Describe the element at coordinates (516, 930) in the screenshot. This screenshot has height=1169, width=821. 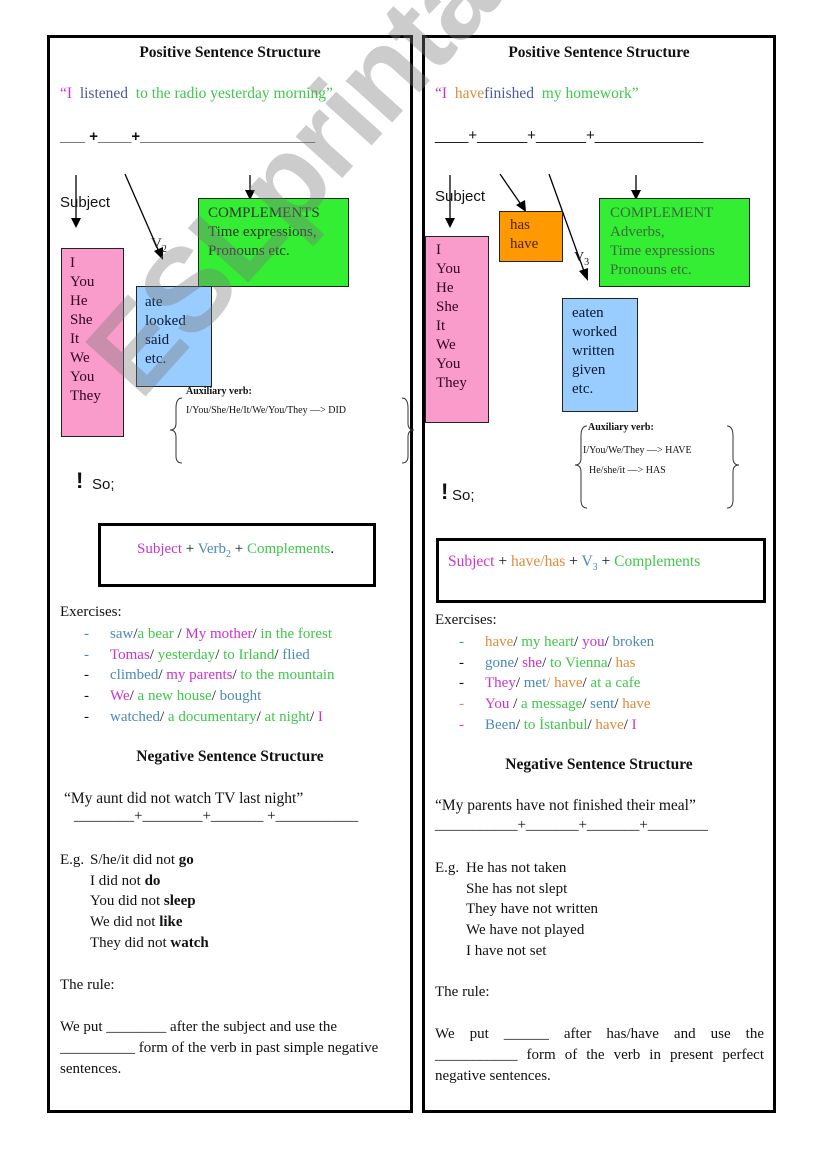
I see `example-line: We have not played` at that location.